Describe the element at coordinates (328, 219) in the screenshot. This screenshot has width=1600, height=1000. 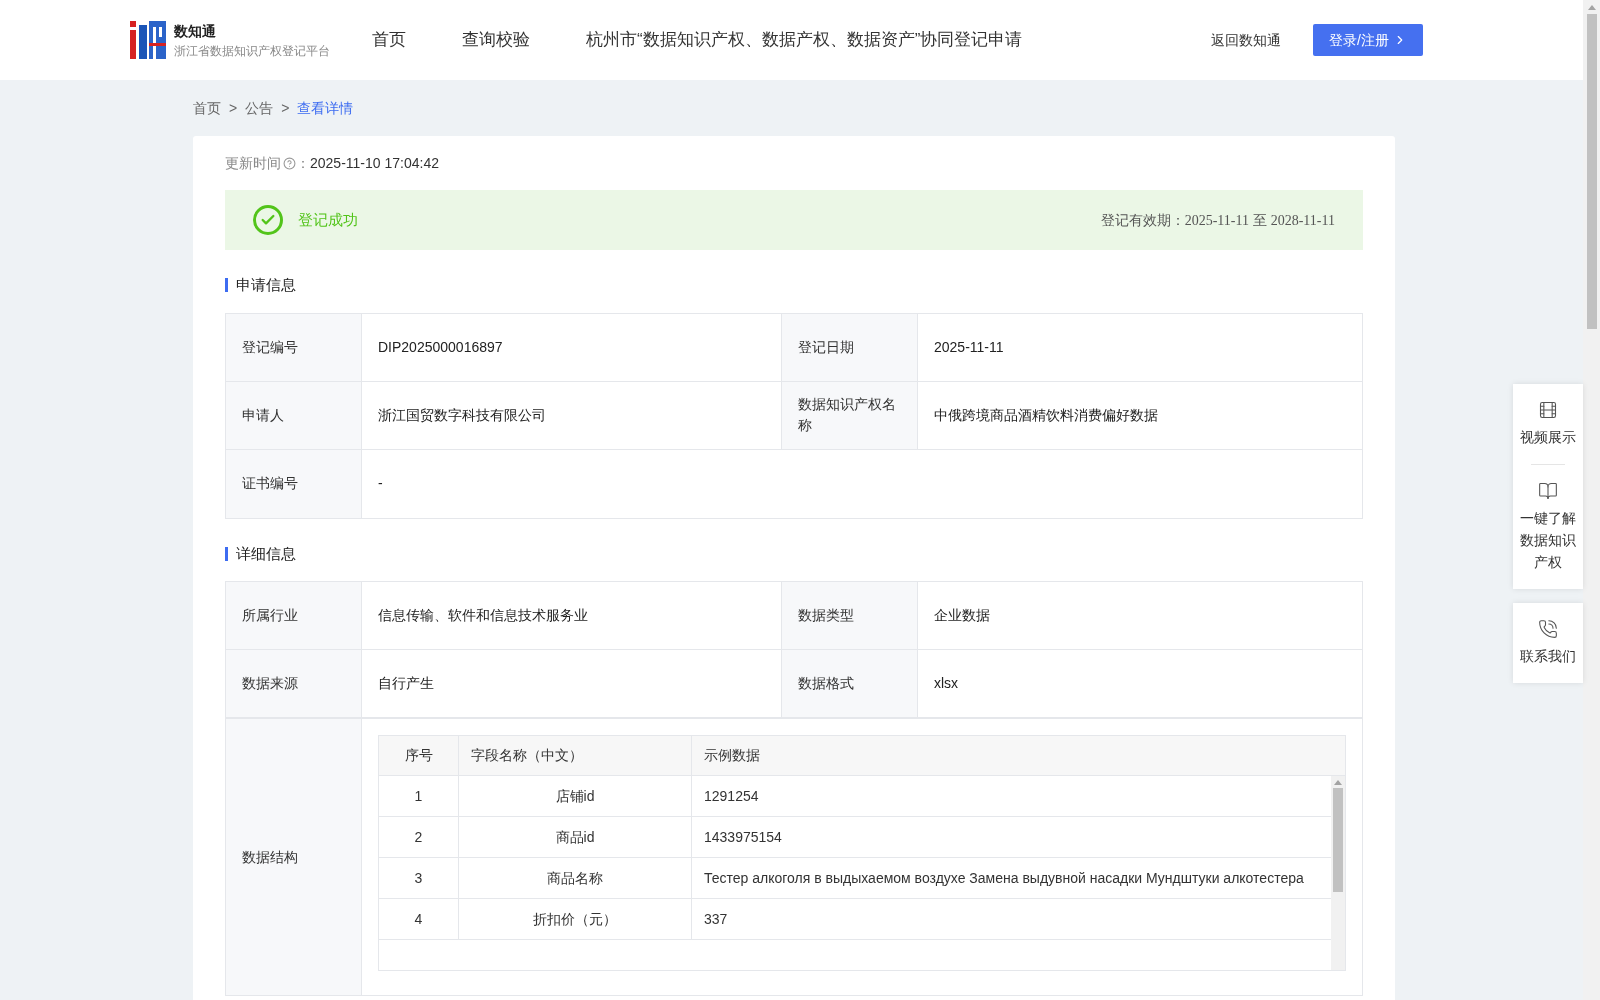
I see `status-text: 登记成功` at that location.